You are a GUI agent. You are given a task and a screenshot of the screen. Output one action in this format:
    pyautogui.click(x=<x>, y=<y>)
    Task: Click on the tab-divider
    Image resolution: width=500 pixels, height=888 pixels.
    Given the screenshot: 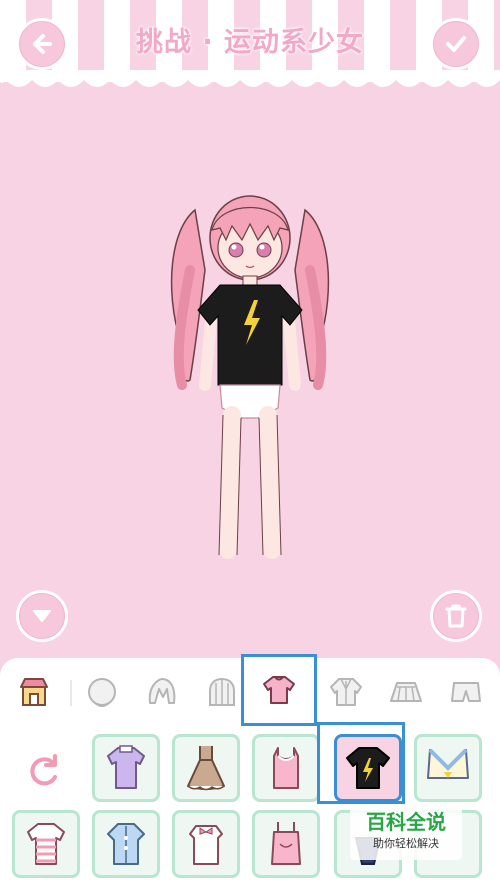 What is the action you would take?
    pyautogui.click(x=71, y=693)
    